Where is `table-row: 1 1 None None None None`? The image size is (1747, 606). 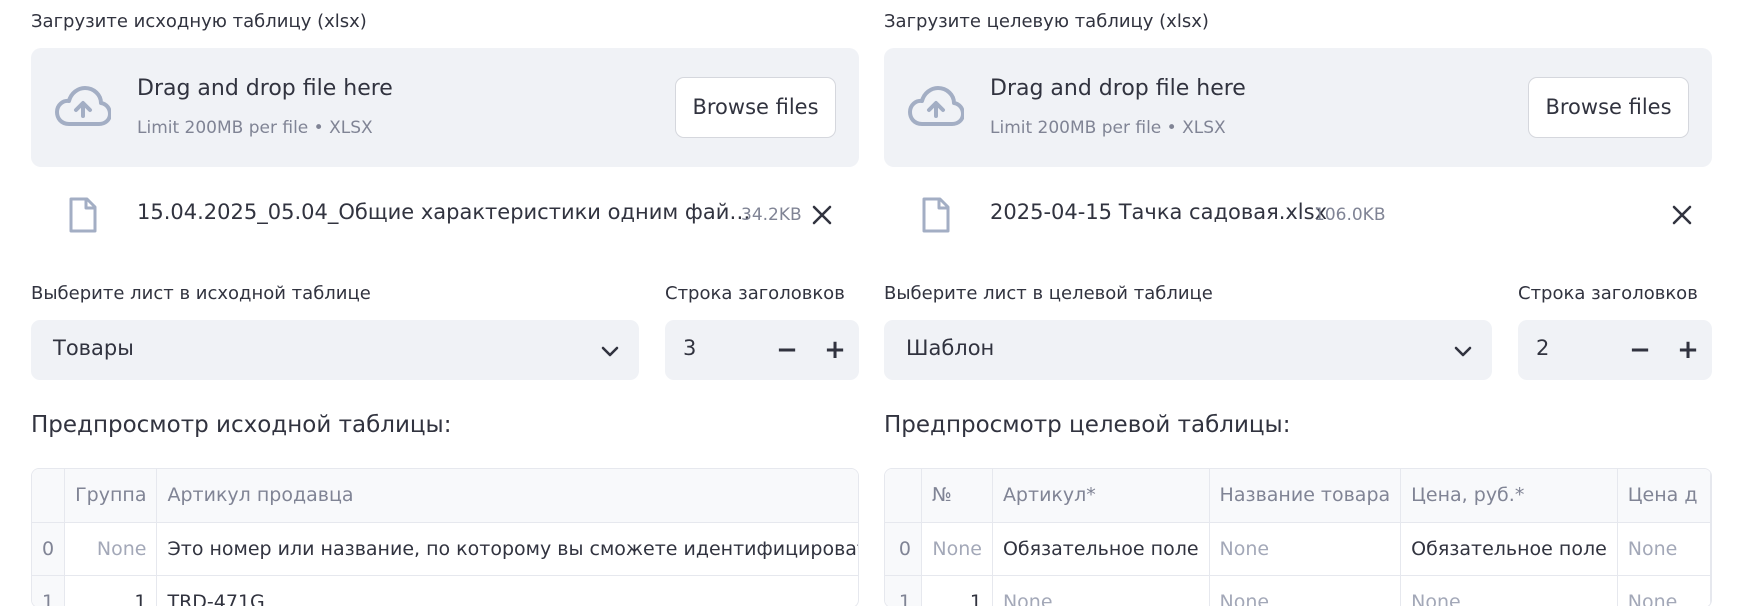 table-row: 1 1 None None None None is located at coordinates (1298, 590).